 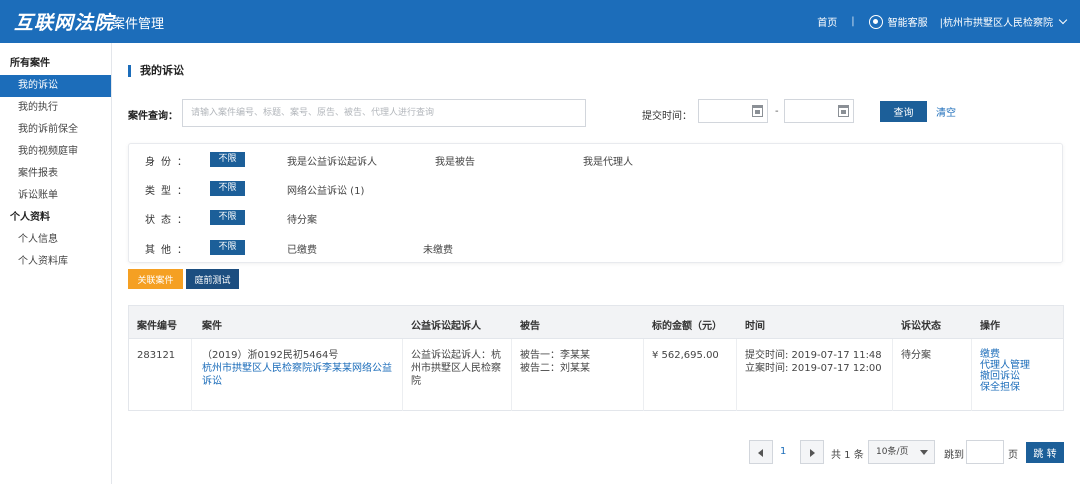 I want to click on filter-option-defendant: 我是被告, so click(x=455, y=160).